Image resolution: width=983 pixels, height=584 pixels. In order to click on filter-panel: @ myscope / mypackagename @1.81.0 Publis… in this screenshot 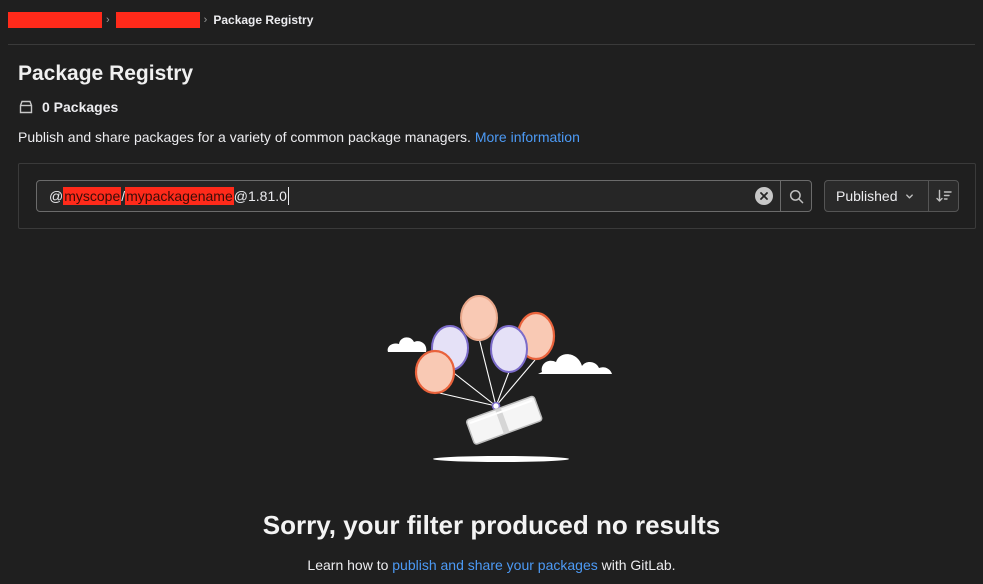, I will do `click(497, 196)`.